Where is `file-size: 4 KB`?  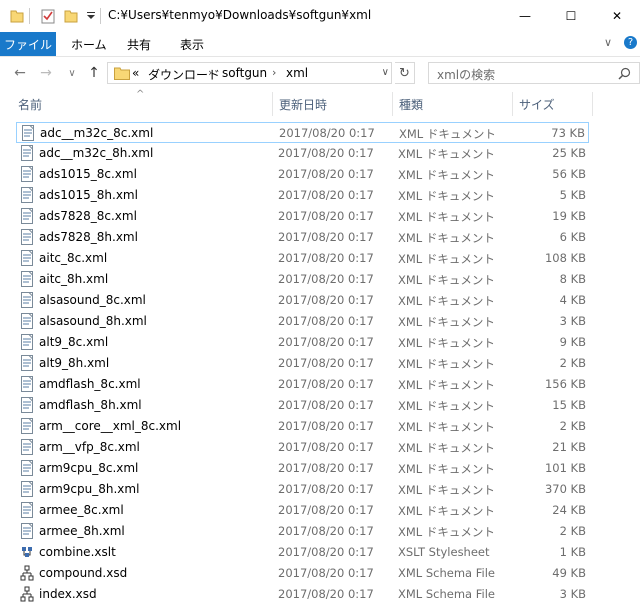
file-size: 4 KB is located at coordinates (572, 300).